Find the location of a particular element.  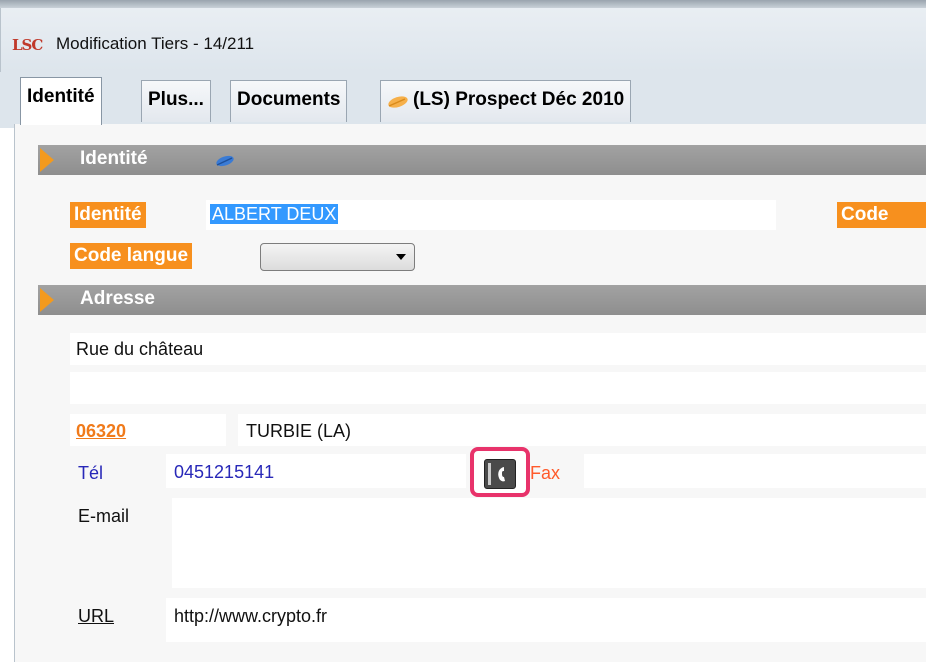

city-value: TURBIE (LA) is located at coordinates (299, 431).